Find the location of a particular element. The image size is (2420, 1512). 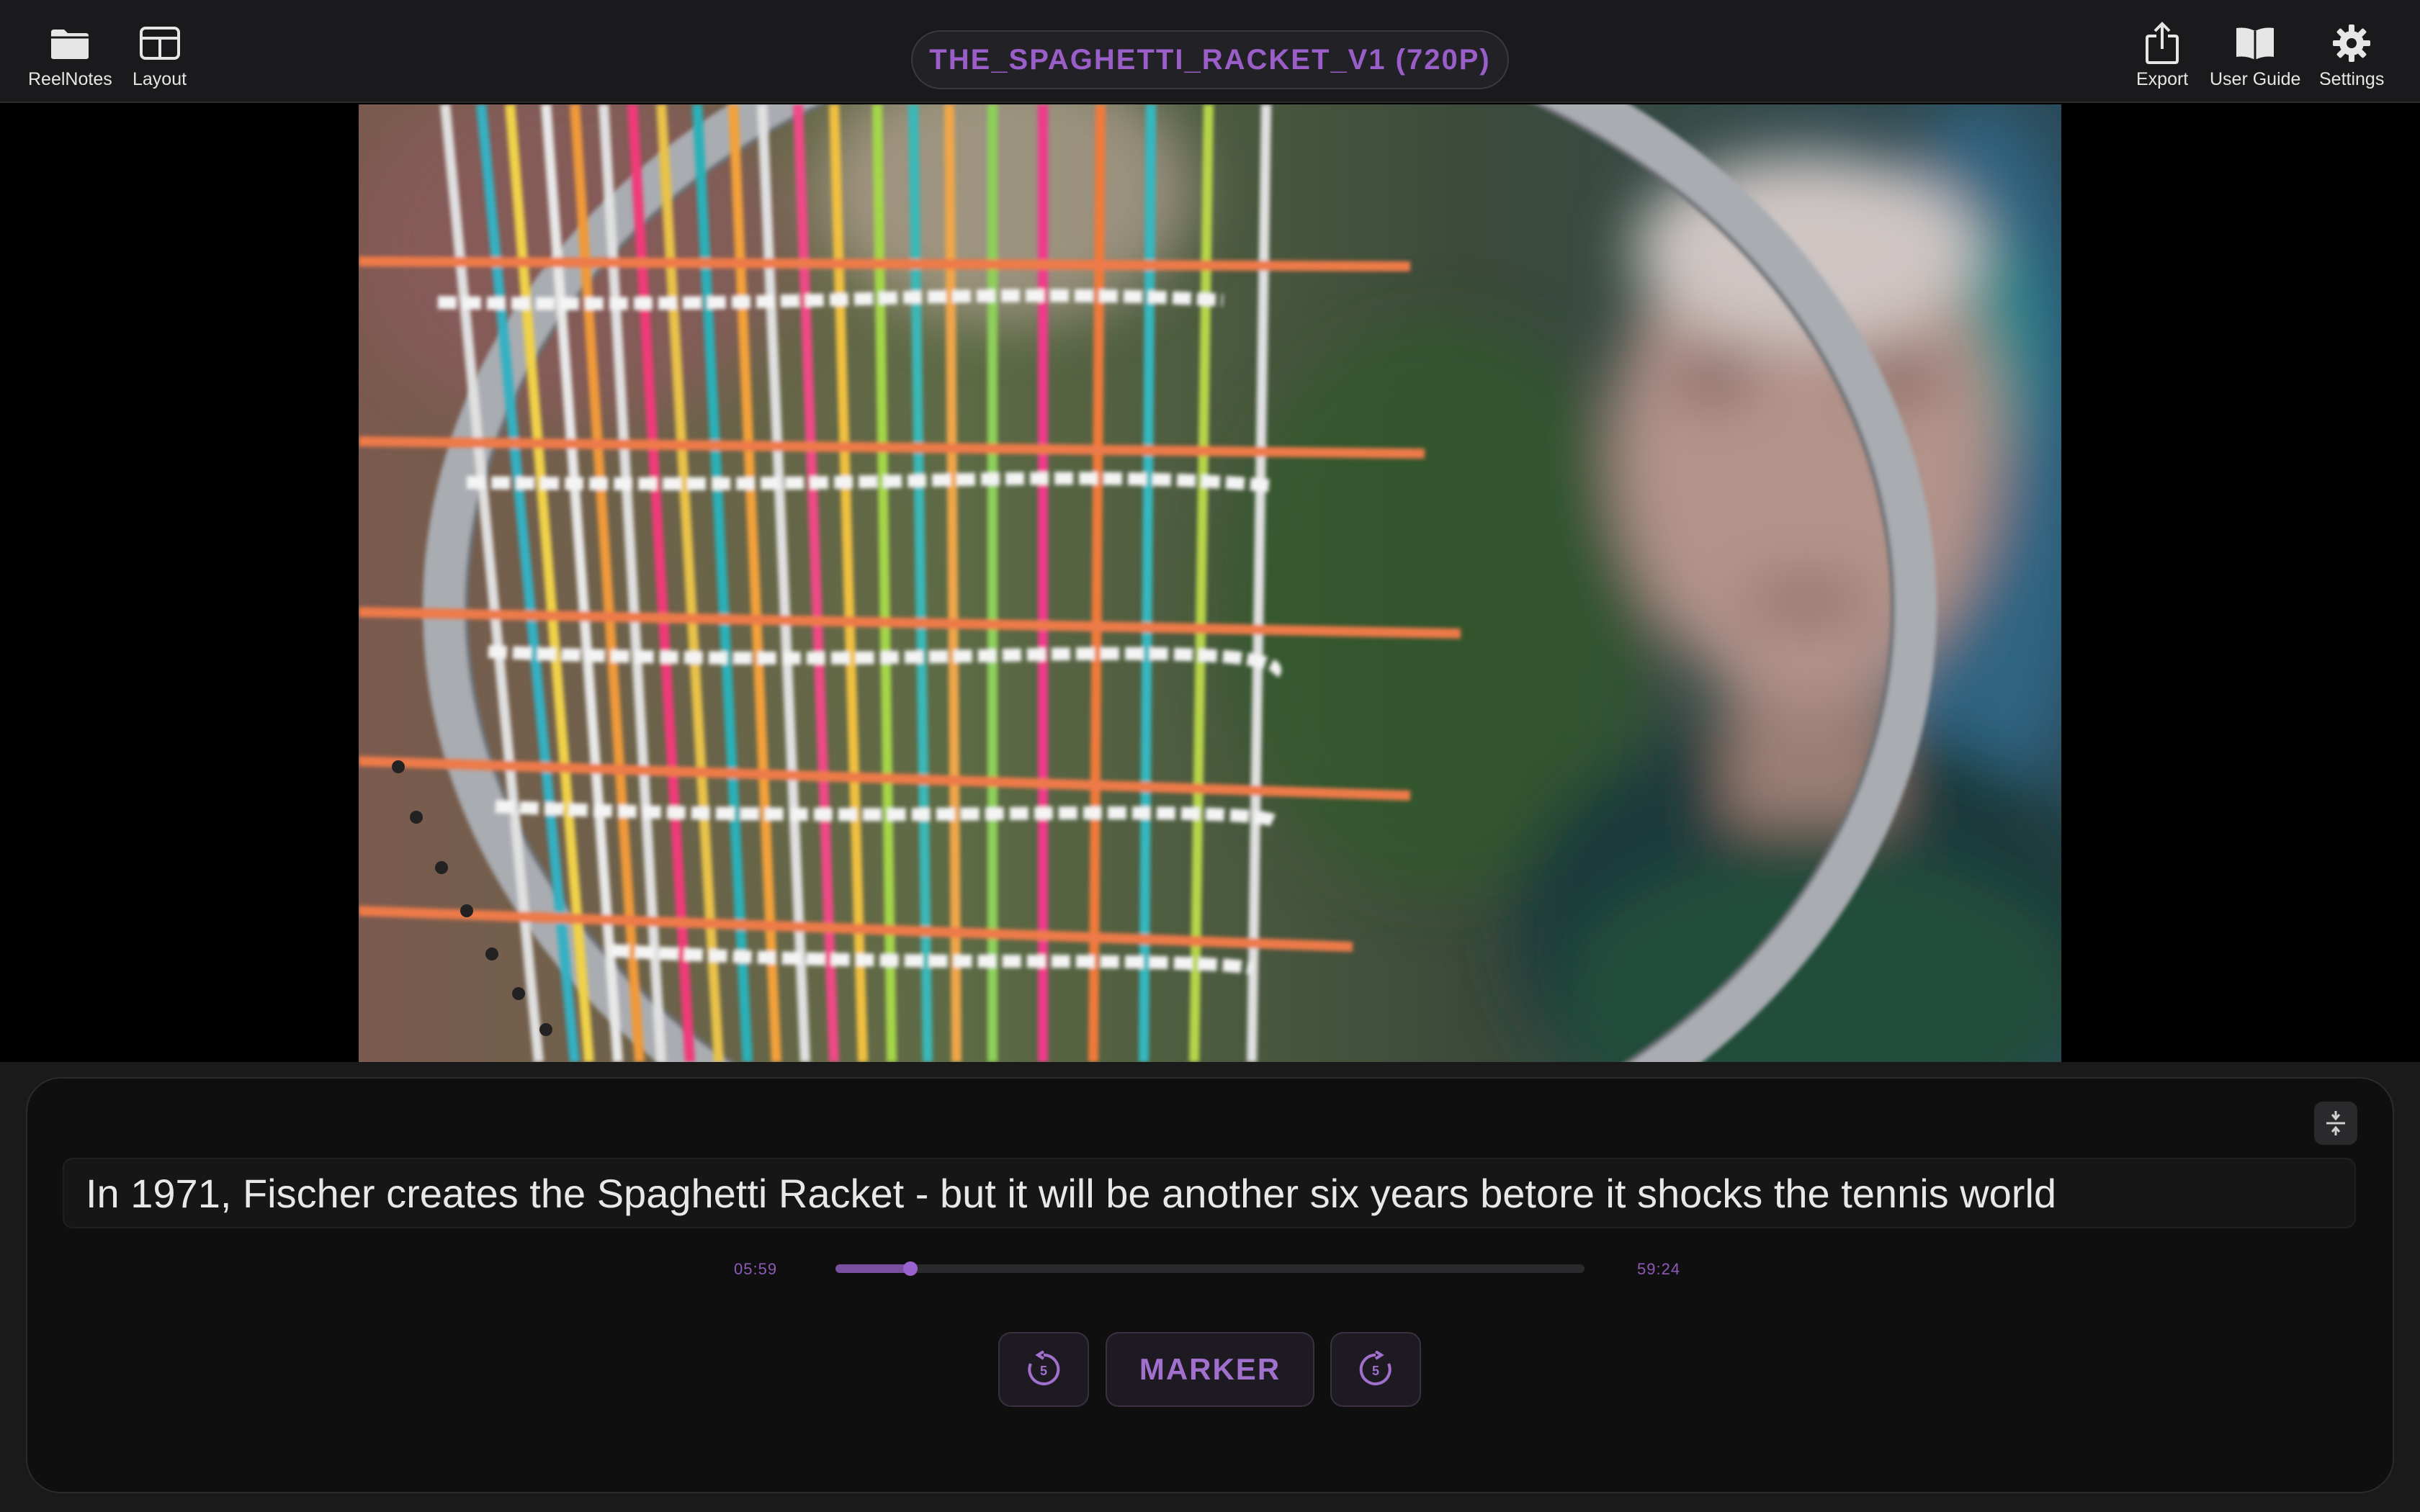

forward-seconds-label: 5 is located at coordinates (1375, 1371).